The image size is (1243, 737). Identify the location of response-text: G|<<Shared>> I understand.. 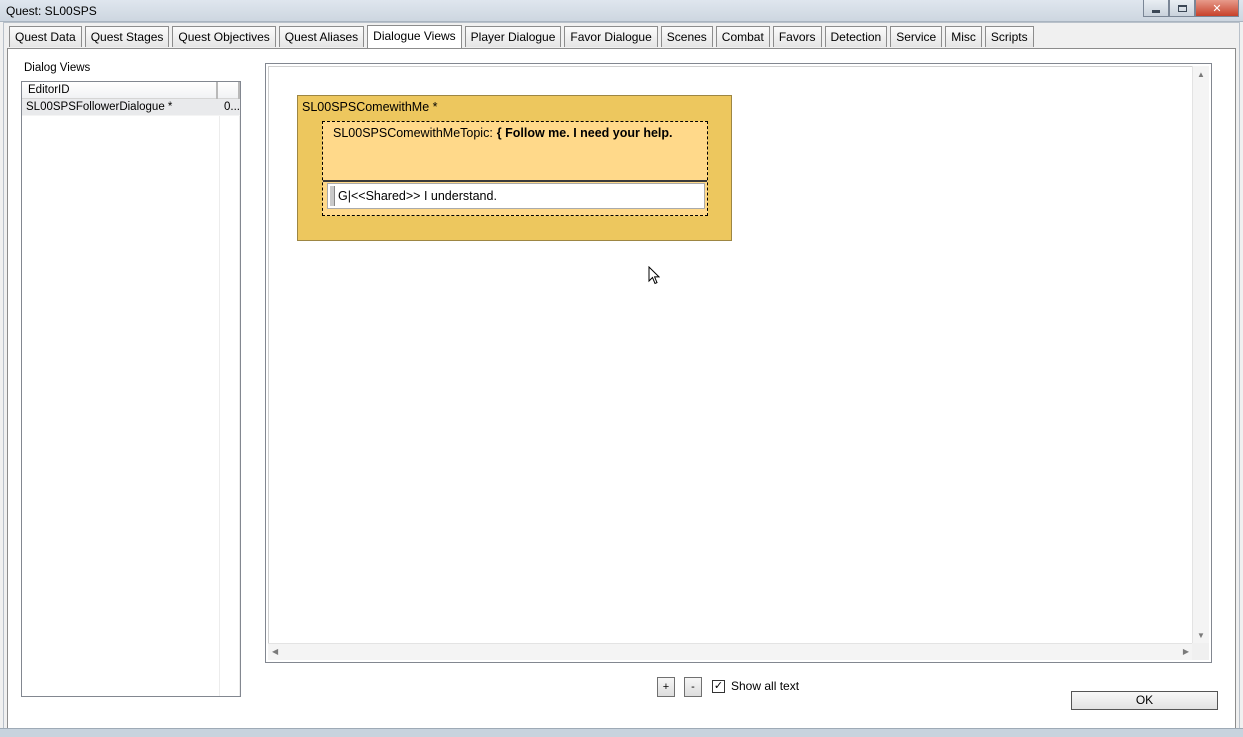
(417, 196).